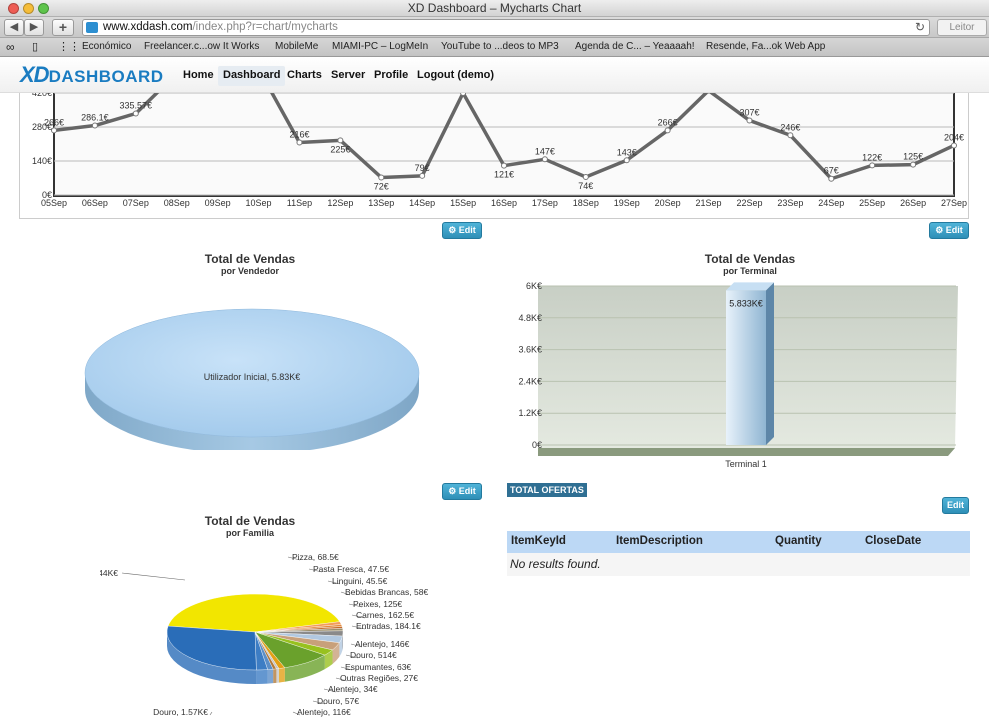  I want to click on book-icon: ▯, so click(35, 47).